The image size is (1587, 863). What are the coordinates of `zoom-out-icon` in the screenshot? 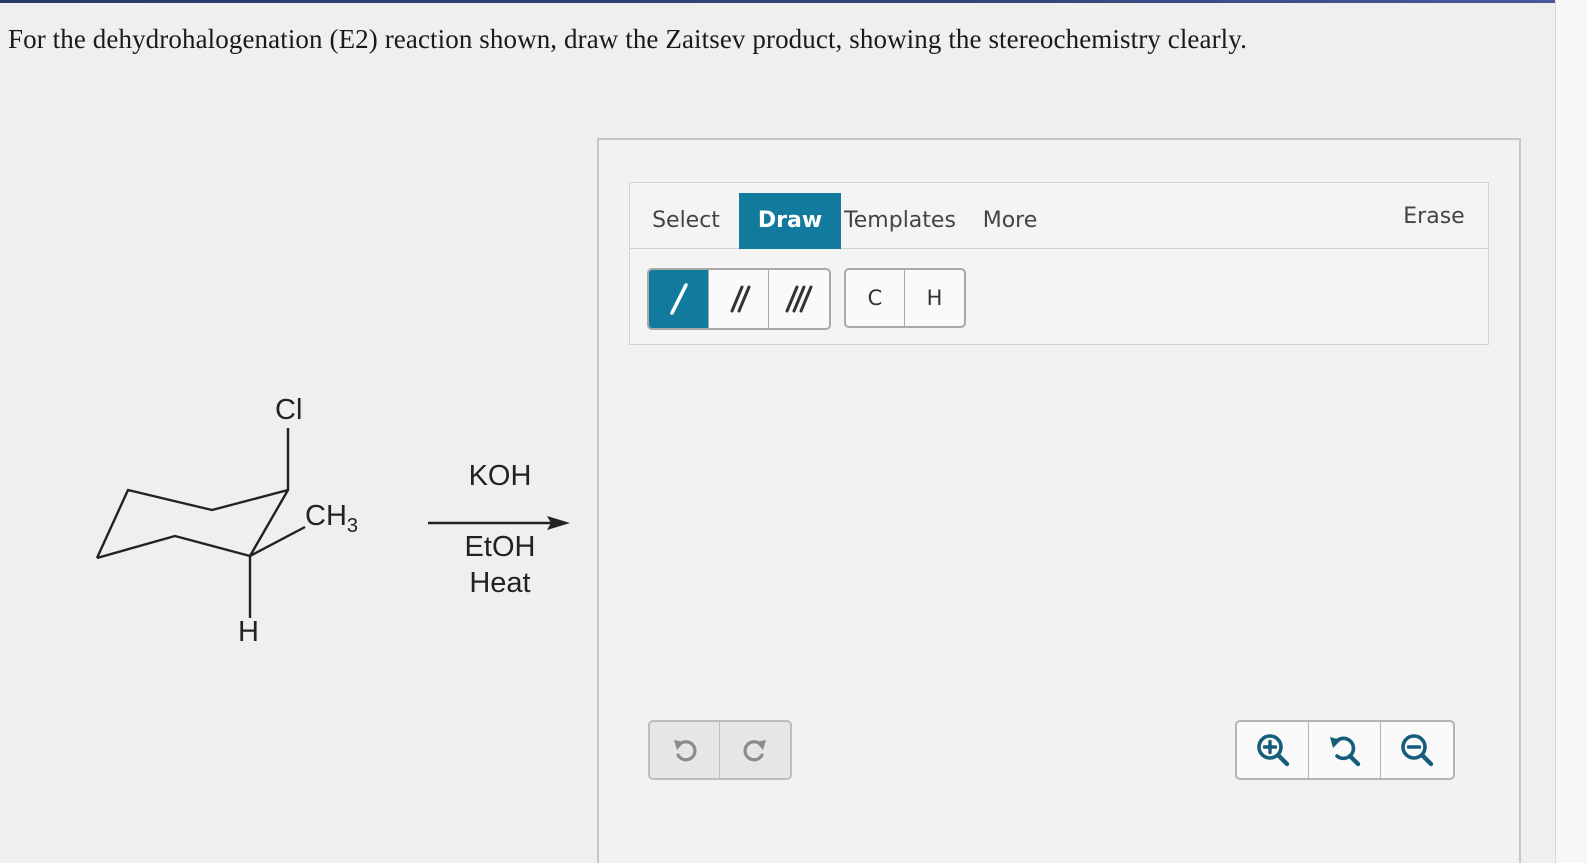 It's located at (1417, 750).